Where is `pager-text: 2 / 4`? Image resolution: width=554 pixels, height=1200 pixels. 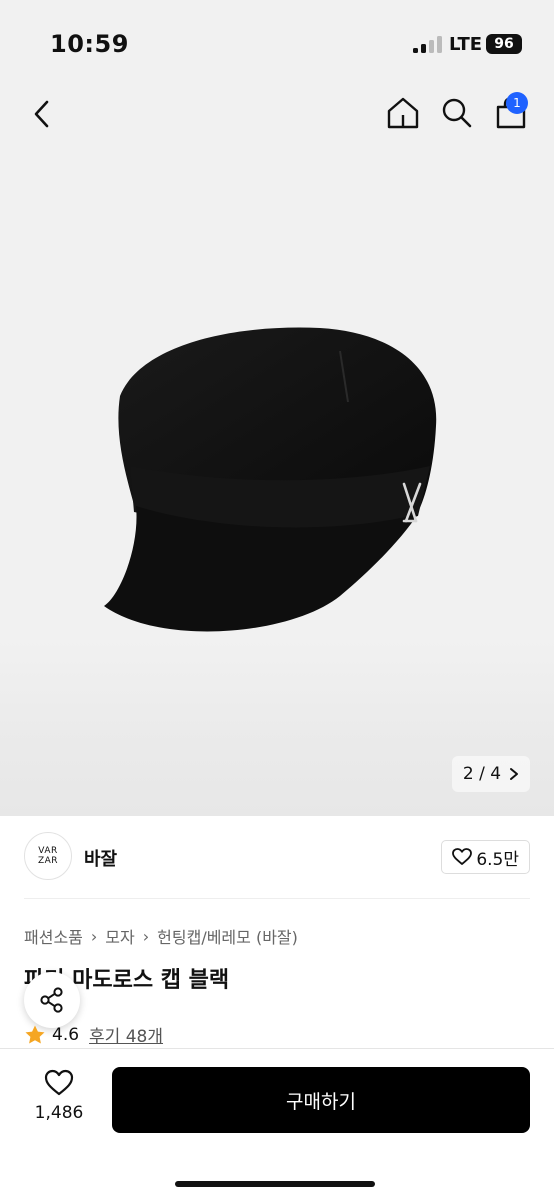
pager-text: 2 / 4 is located at coordinates (482, 774).